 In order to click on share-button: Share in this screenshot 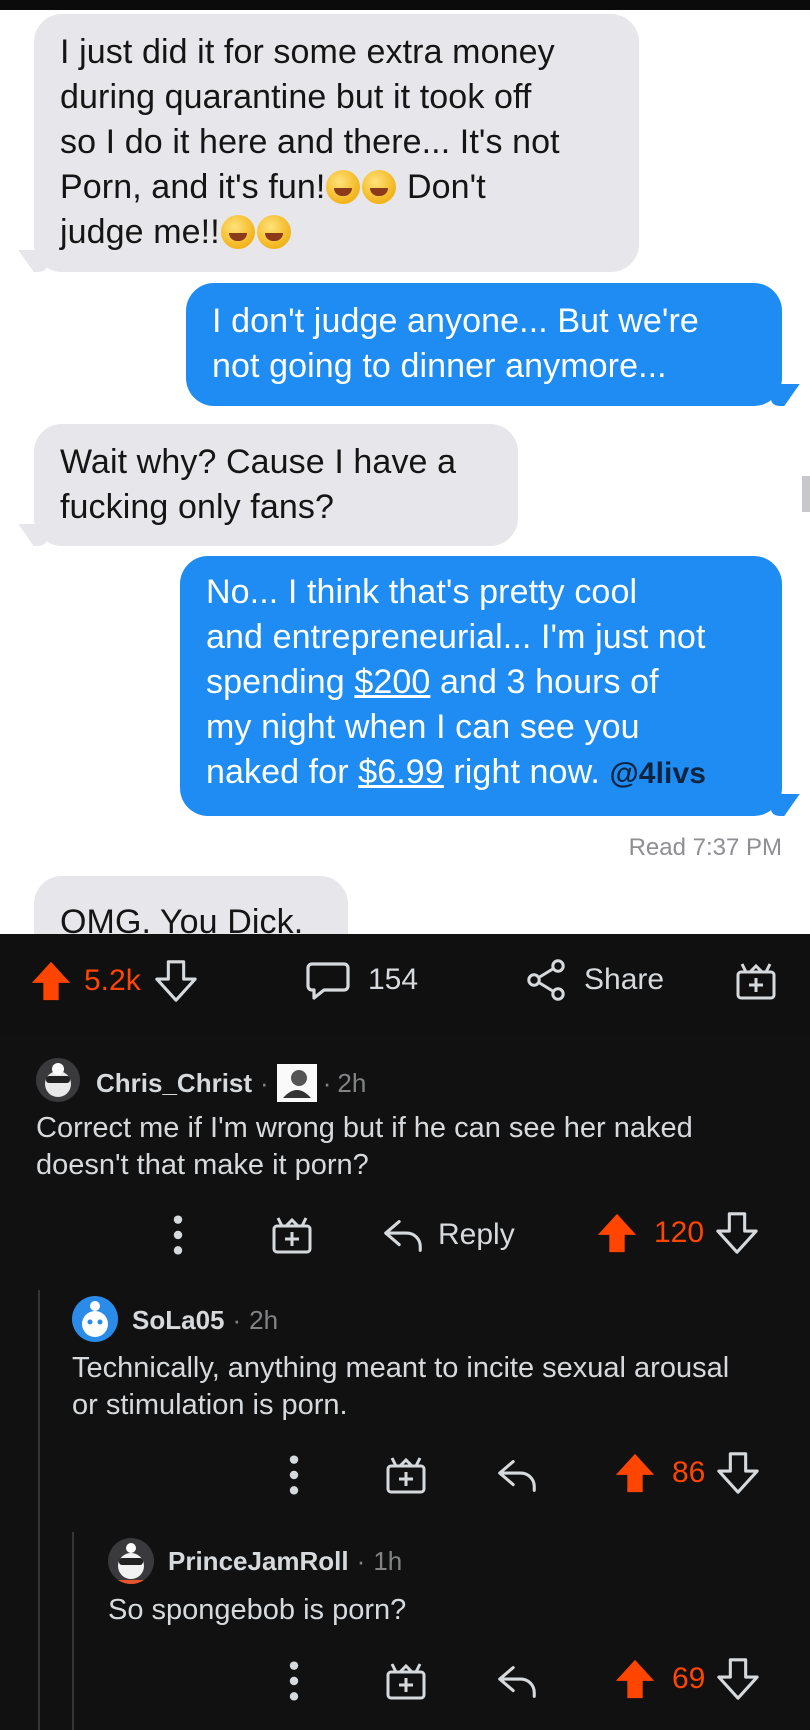, I will do `click(593, 980)`.